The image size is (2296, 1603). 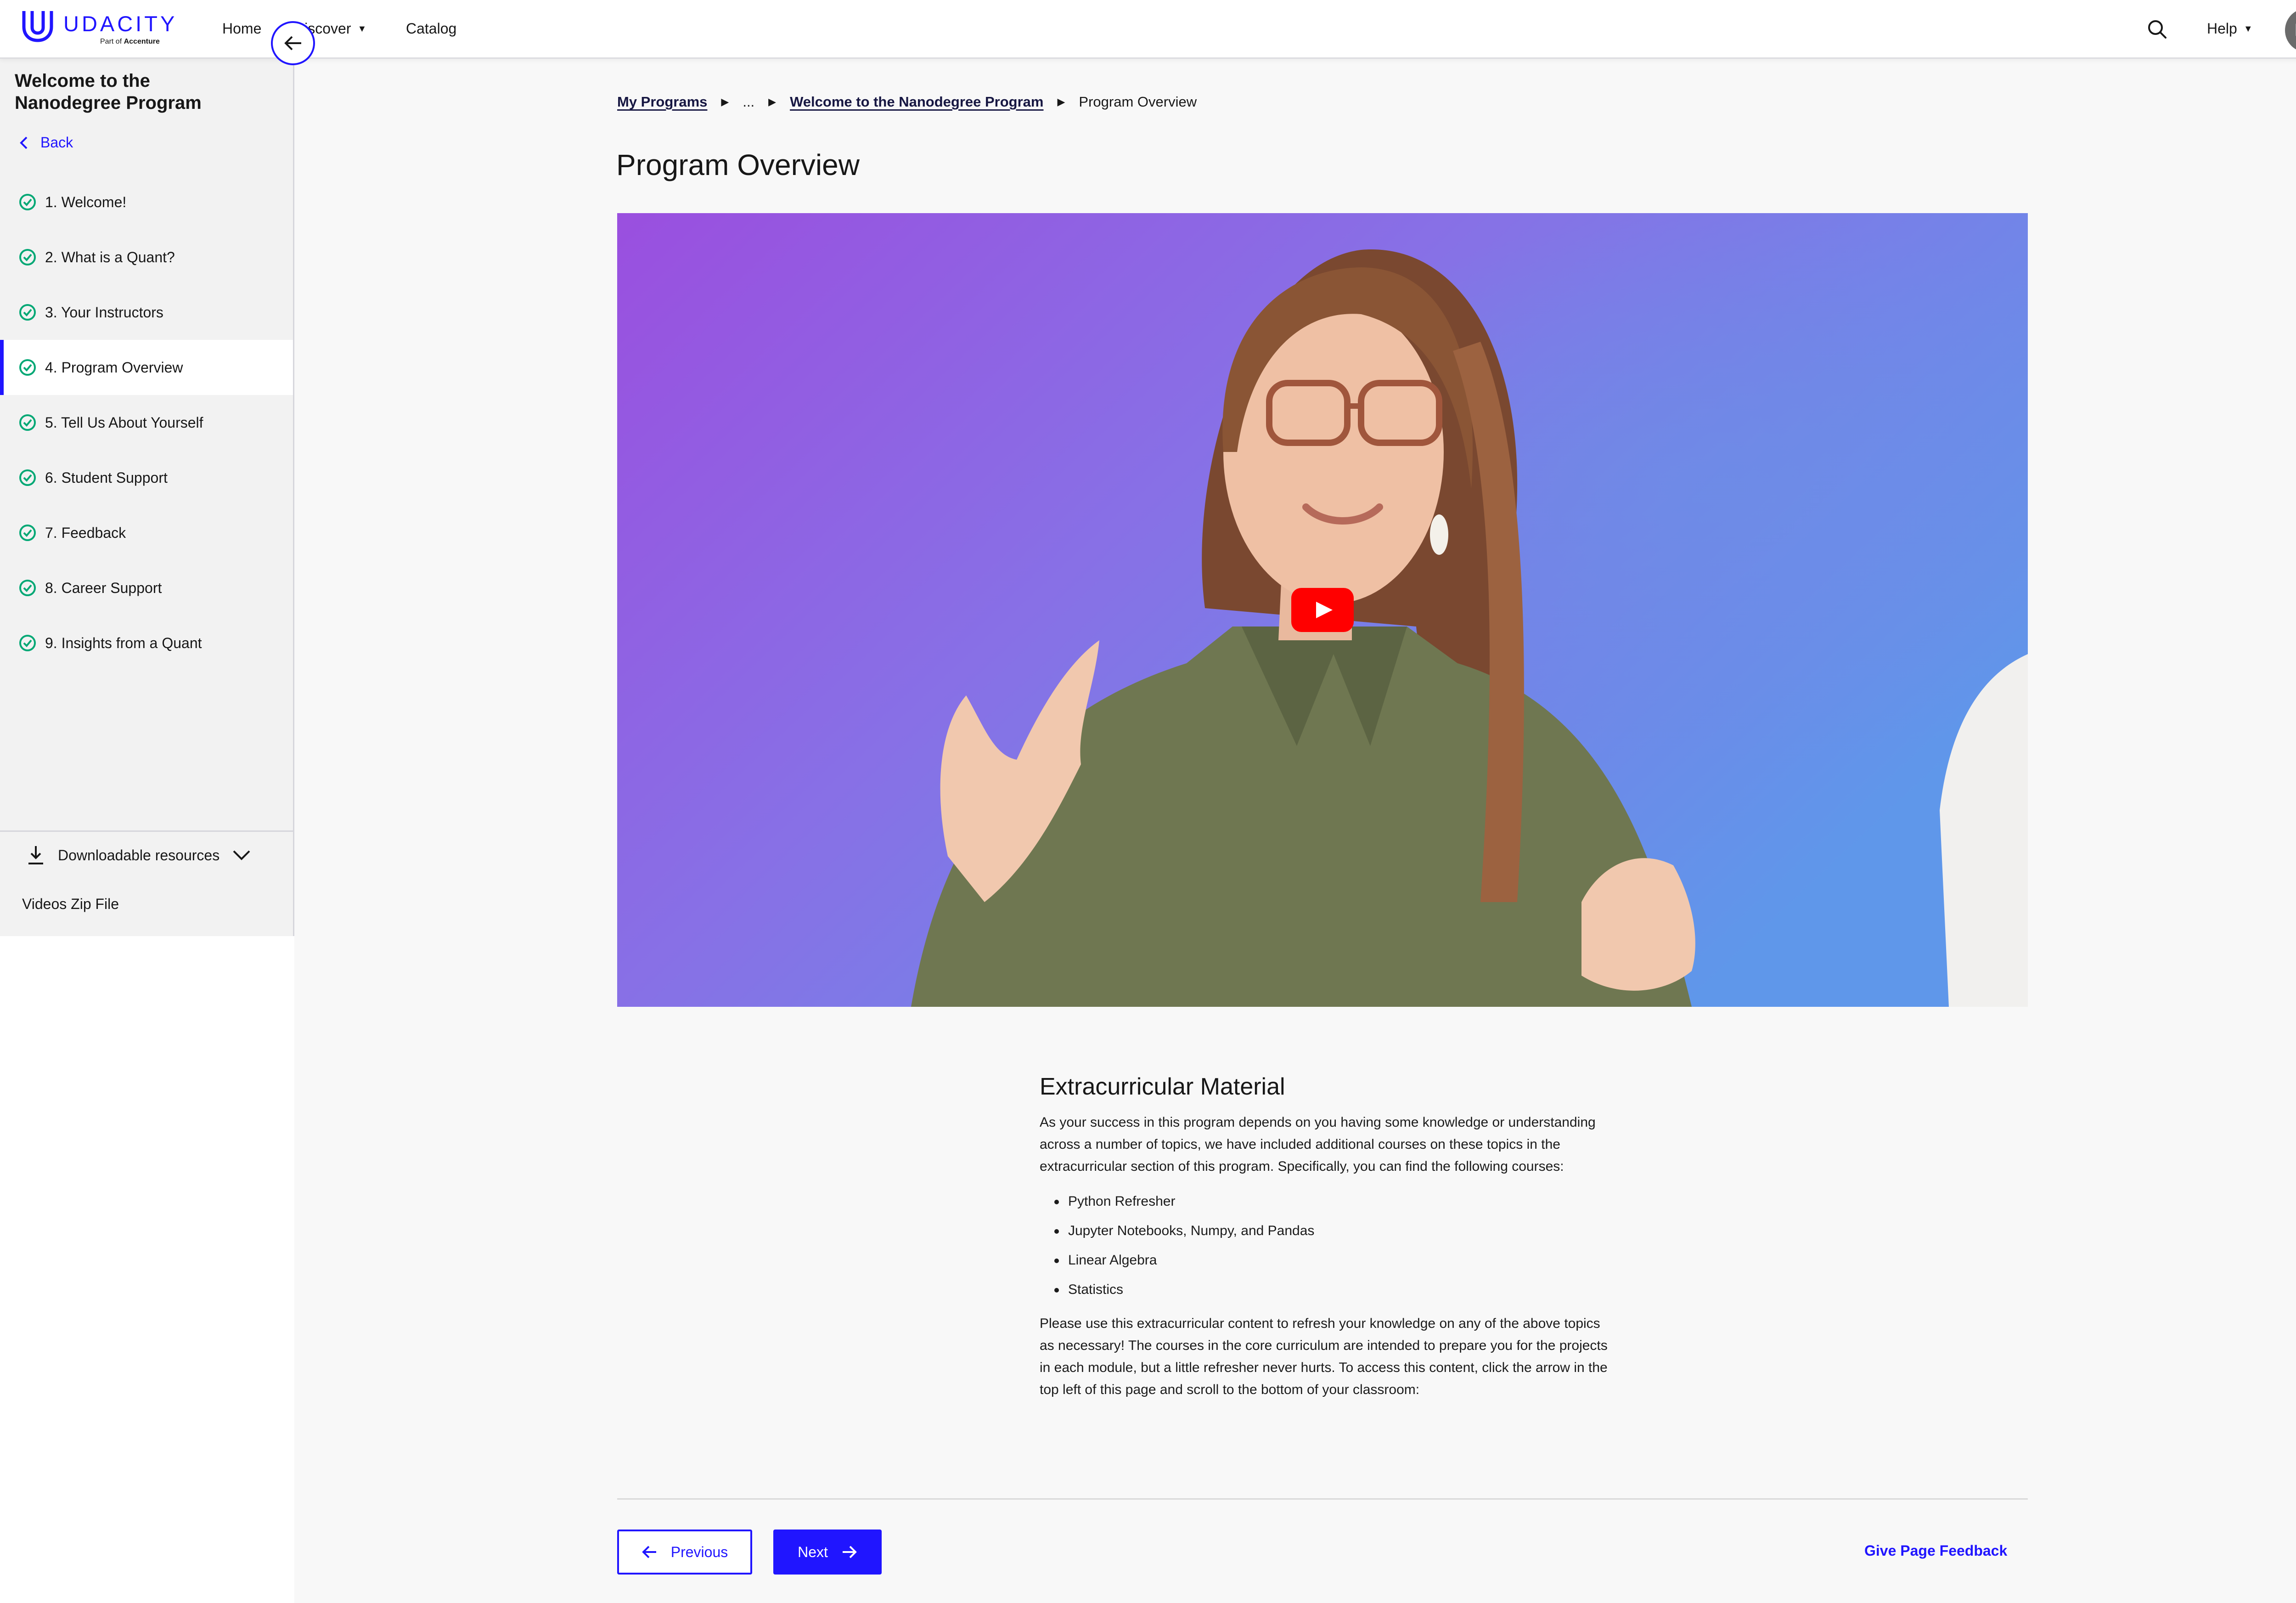 What do you see at coordinates (37, 26) in the screenshot?
I see `udacity-logo-icon` at bounding box center [37, 26].